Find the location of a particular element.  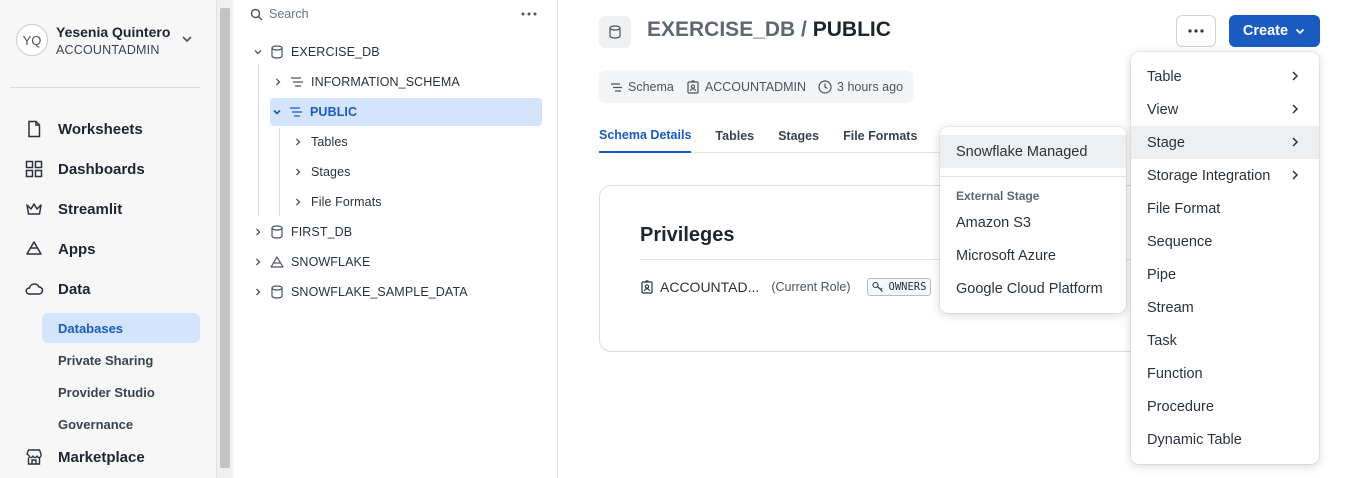

meta-type: Schema is located at coordinates (641, 87).